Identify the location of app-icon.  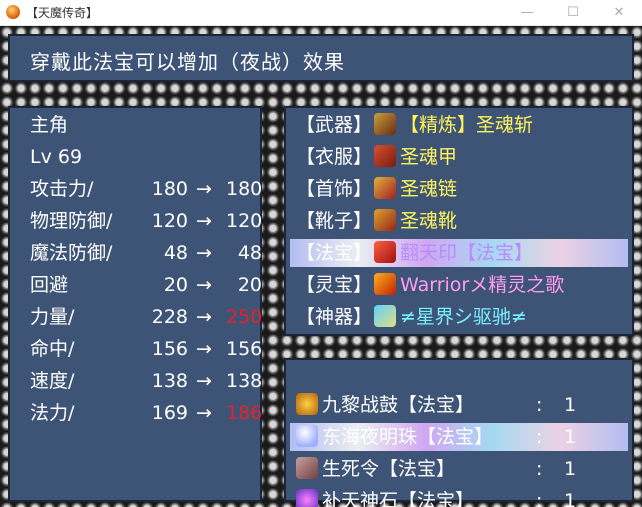
(13, 12).